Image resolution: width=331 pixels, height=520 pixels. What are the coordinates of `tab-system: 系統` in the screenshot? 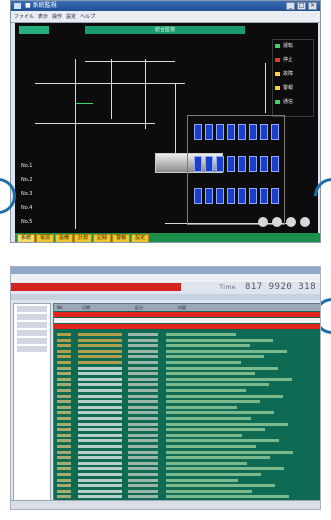 It's located at (26, 238).